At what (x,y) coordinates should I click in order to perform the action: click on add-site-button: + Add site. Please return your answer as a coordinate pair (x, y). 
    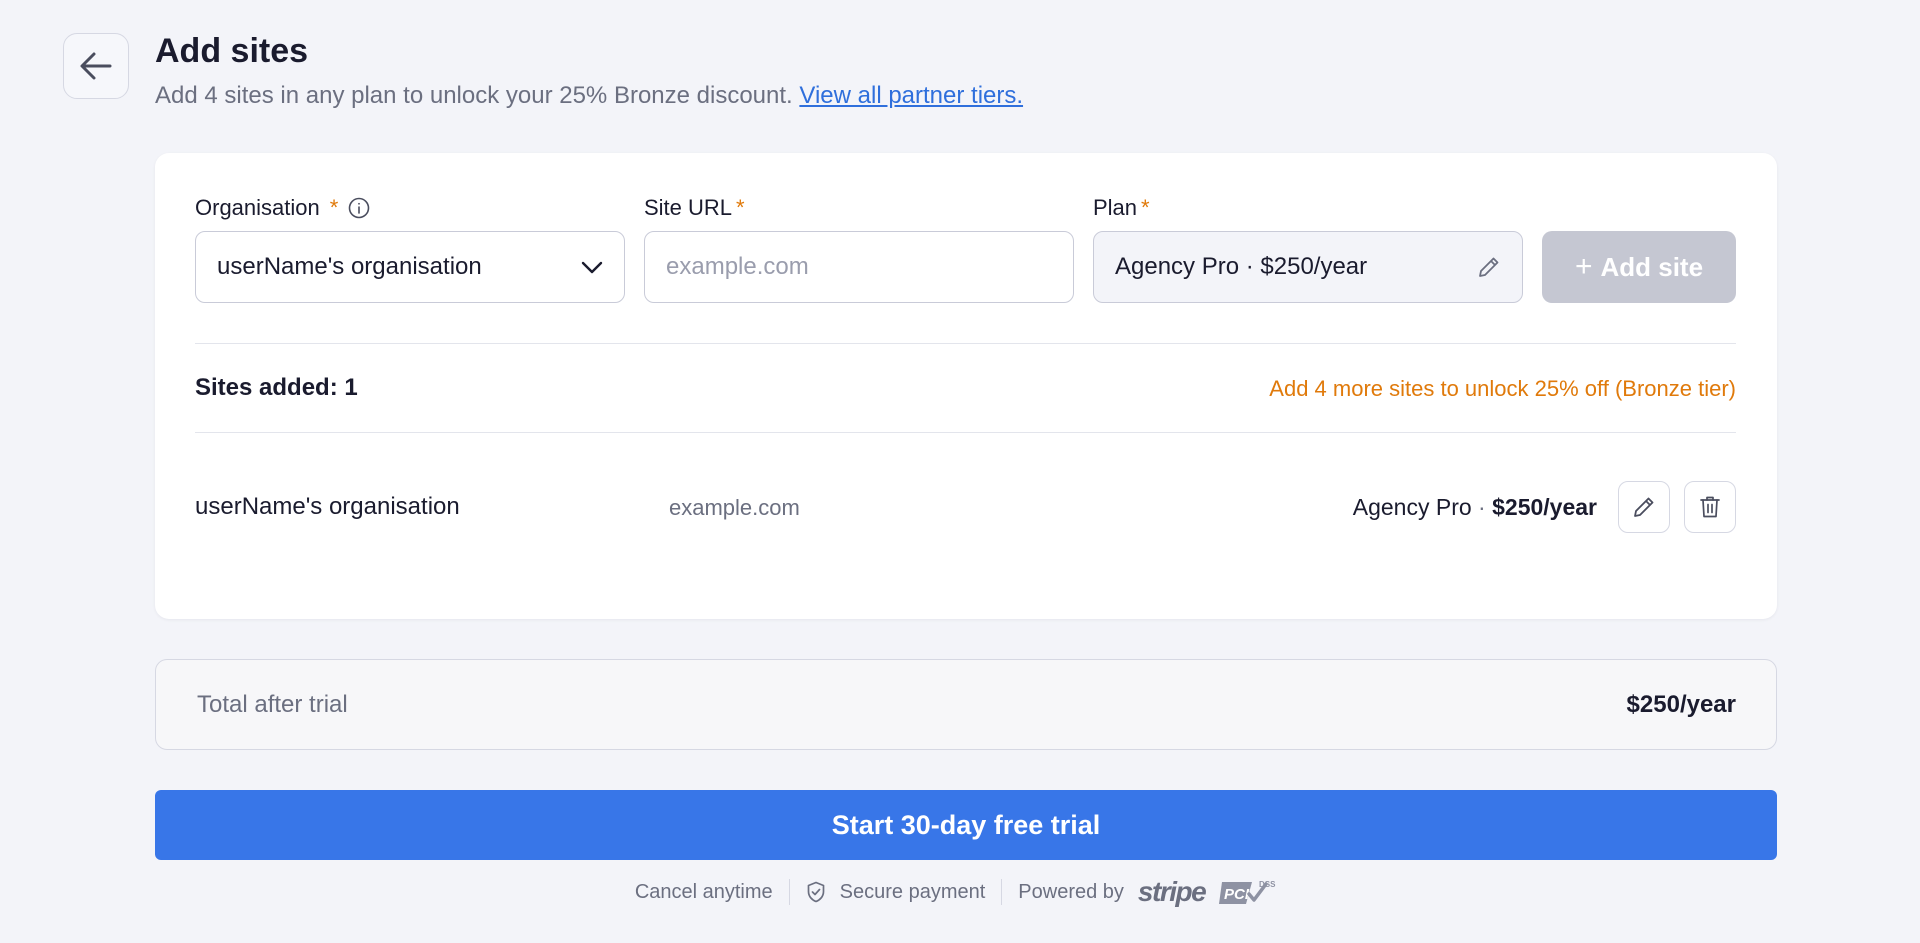
    Looking at the image, I should click on (1639, 267).